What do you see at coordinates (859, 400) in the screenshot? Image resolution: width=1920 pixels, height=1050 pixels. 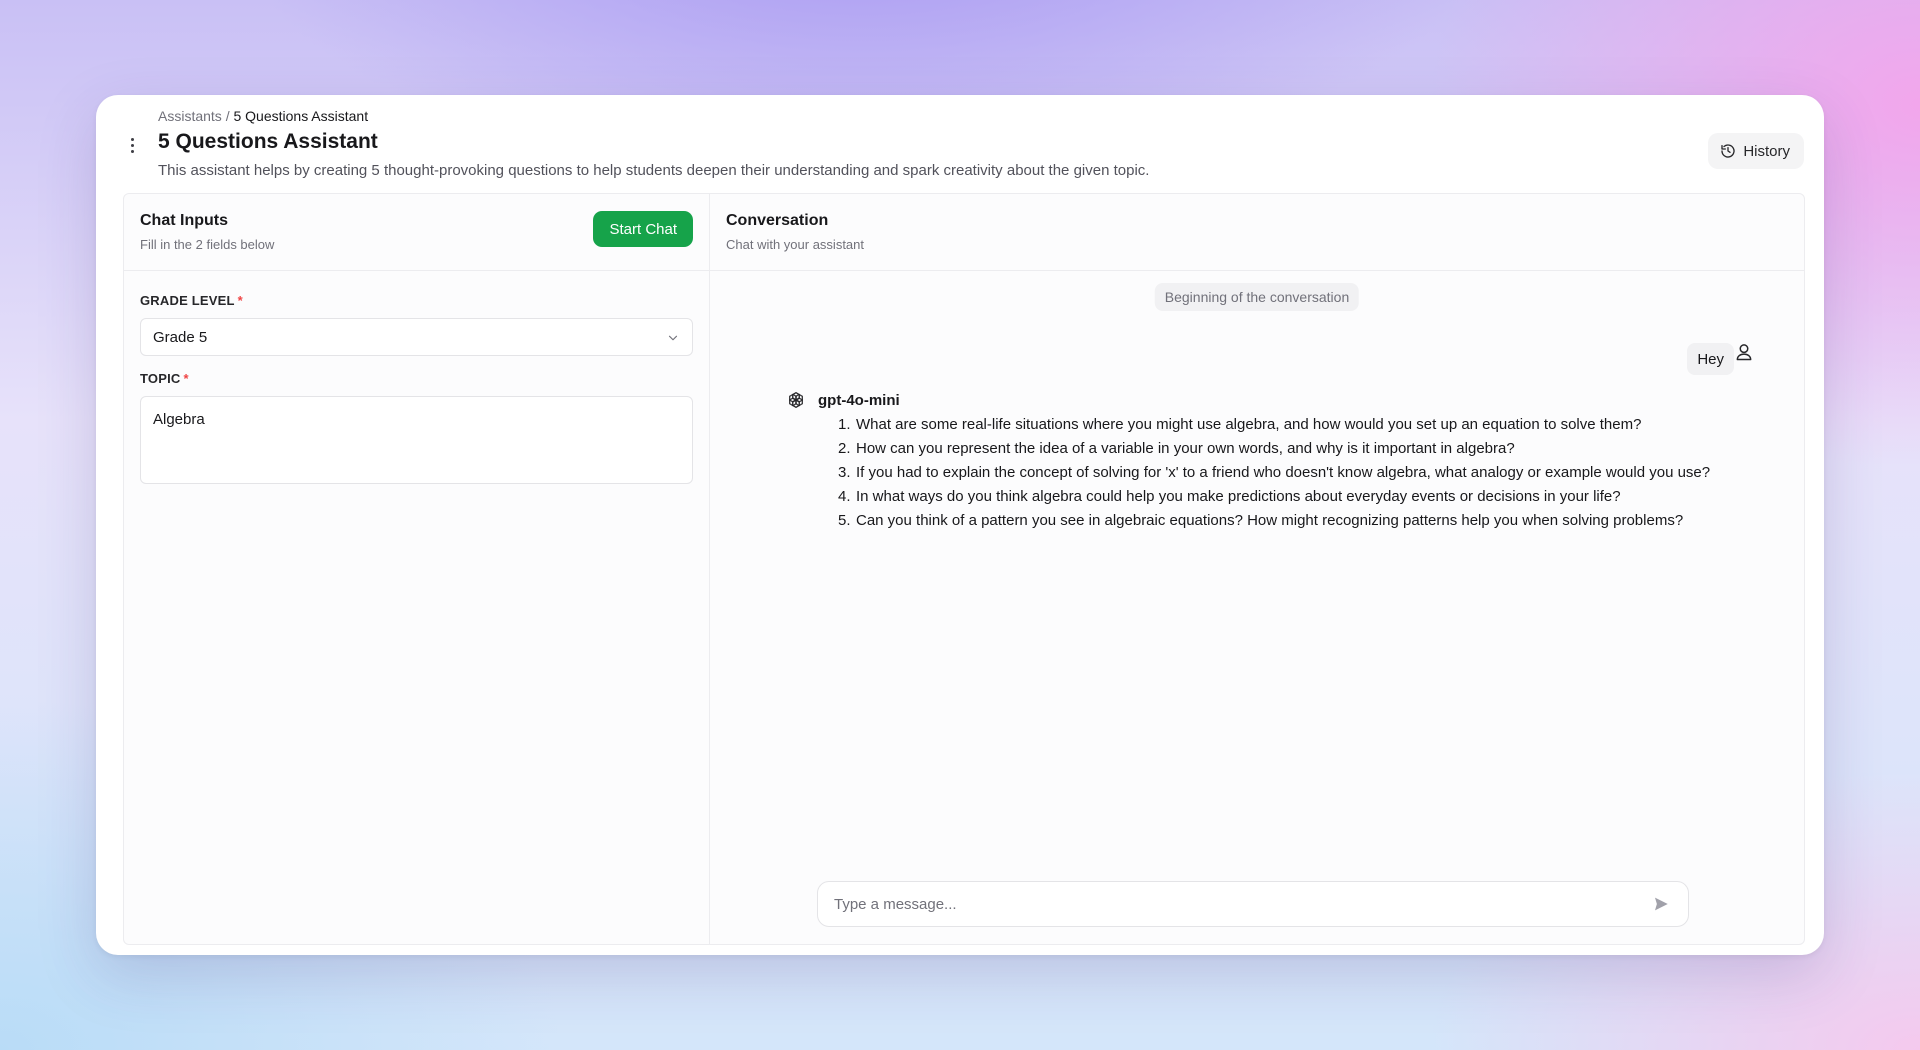 I see `model-name: gpt-4o-mini` at bounding box center [859, 400].